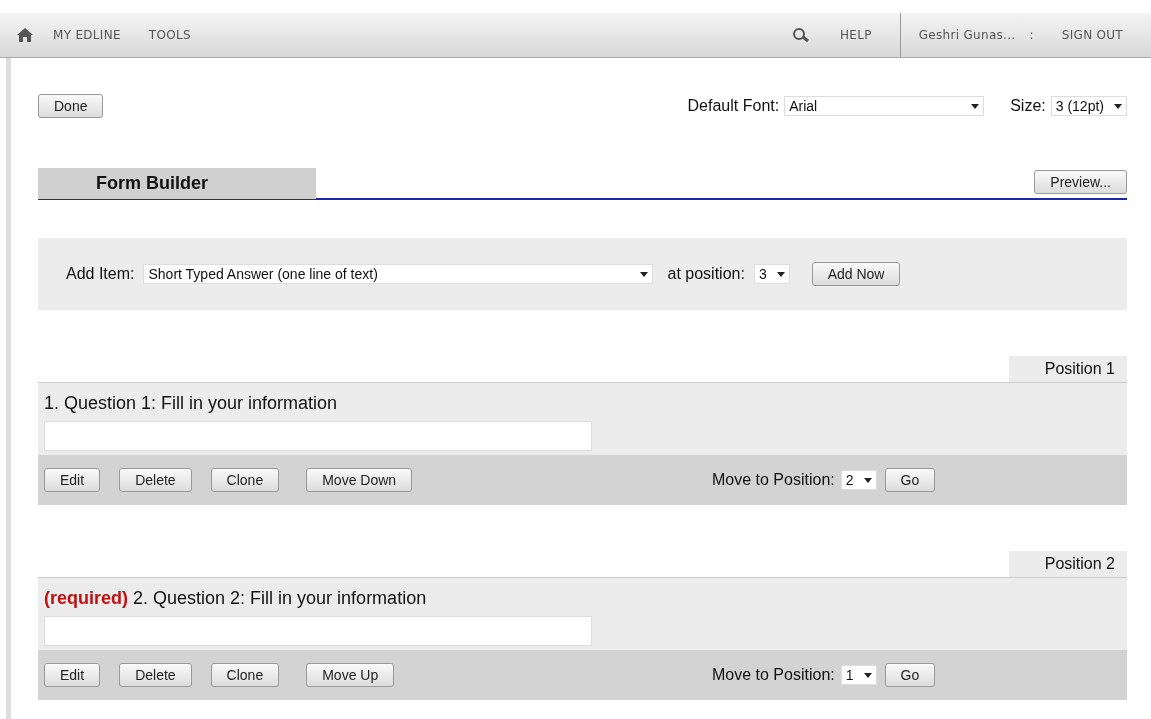 Image resolution: width=1151 pixels, height=719 pixels. I want to click on question-text: (required) 2. Question 2: Fill in your information, so click(236, 598).